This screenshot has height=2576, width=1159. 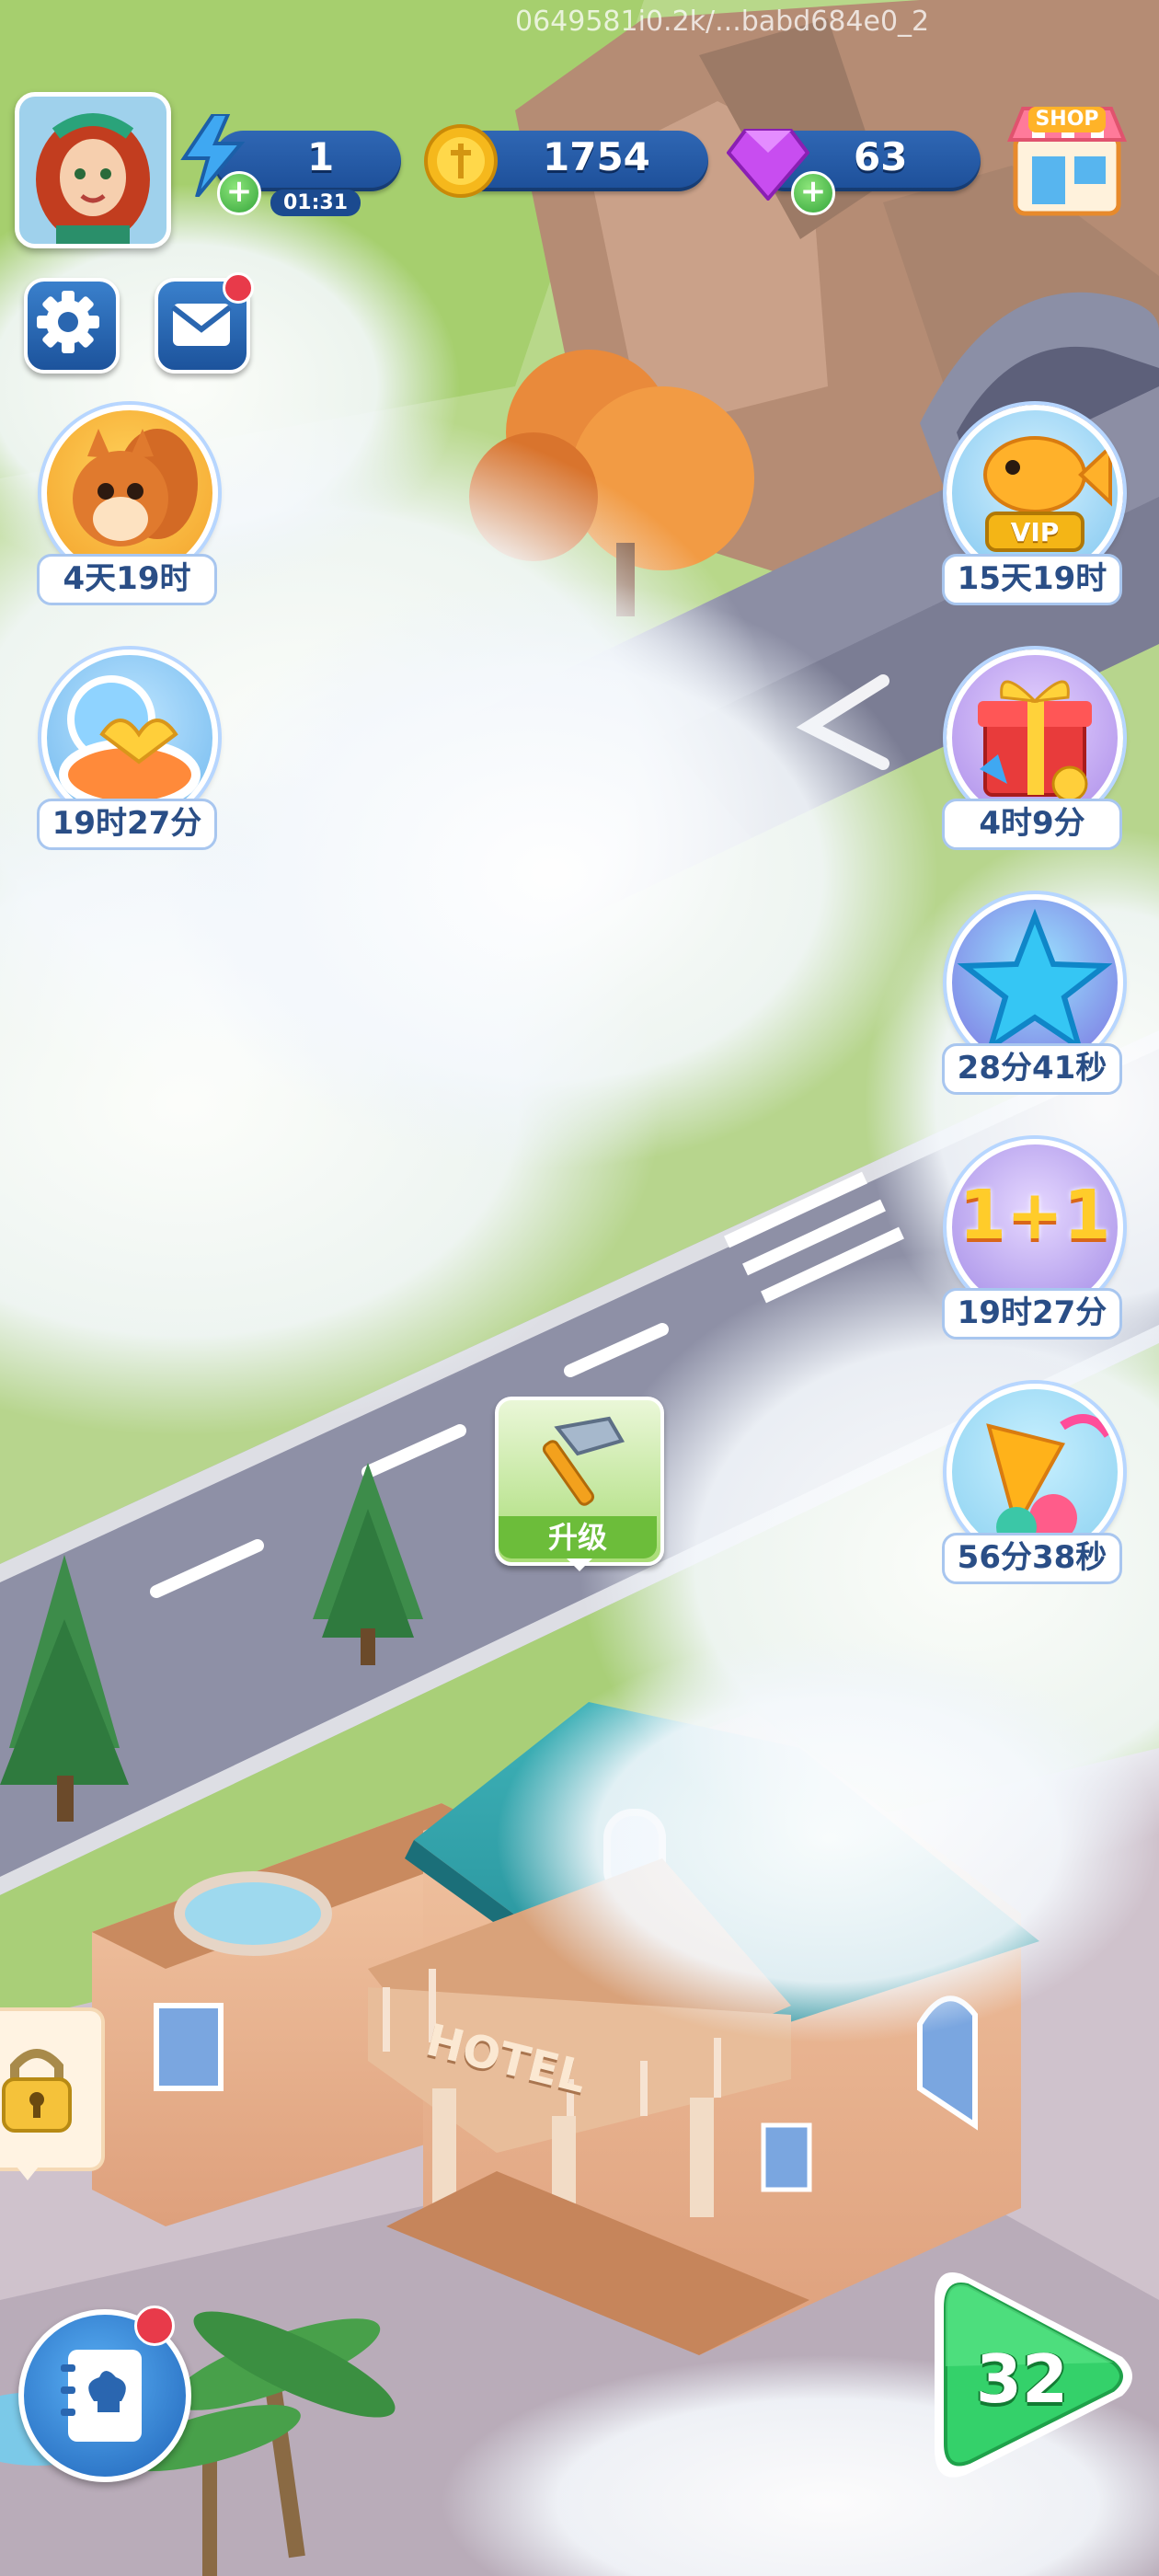 I want to click on event-timer: 4天19时, so click(x=127, y=579).